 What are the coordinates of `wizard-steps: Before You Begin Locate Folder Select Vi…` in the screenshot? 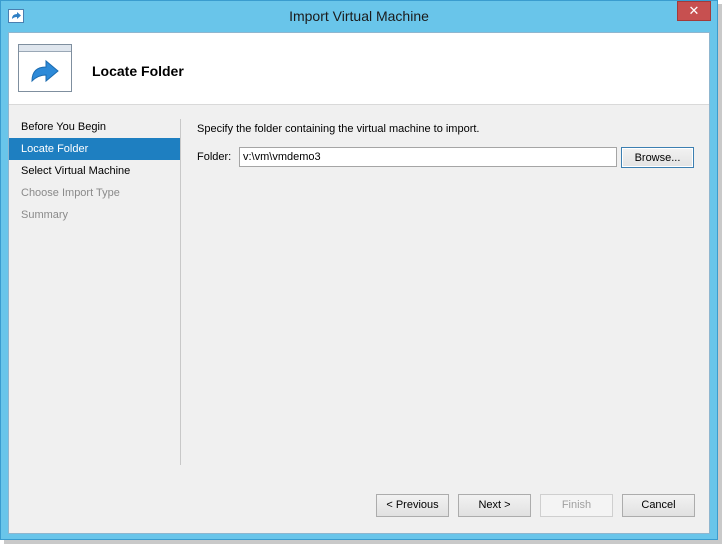 It's located at (95, 171).